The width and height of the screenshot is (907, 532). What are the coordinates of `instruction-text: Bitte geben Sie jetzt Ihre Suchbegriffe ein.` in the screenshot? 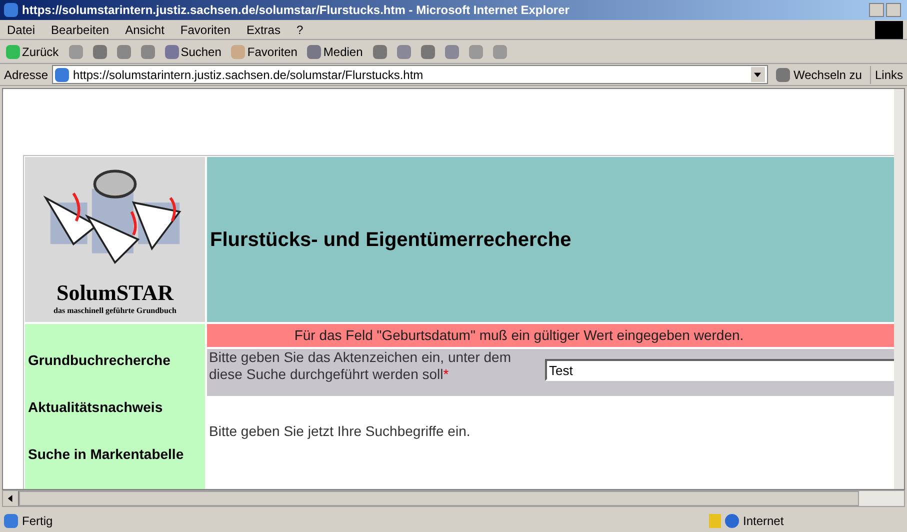 It's located at (340, 431).